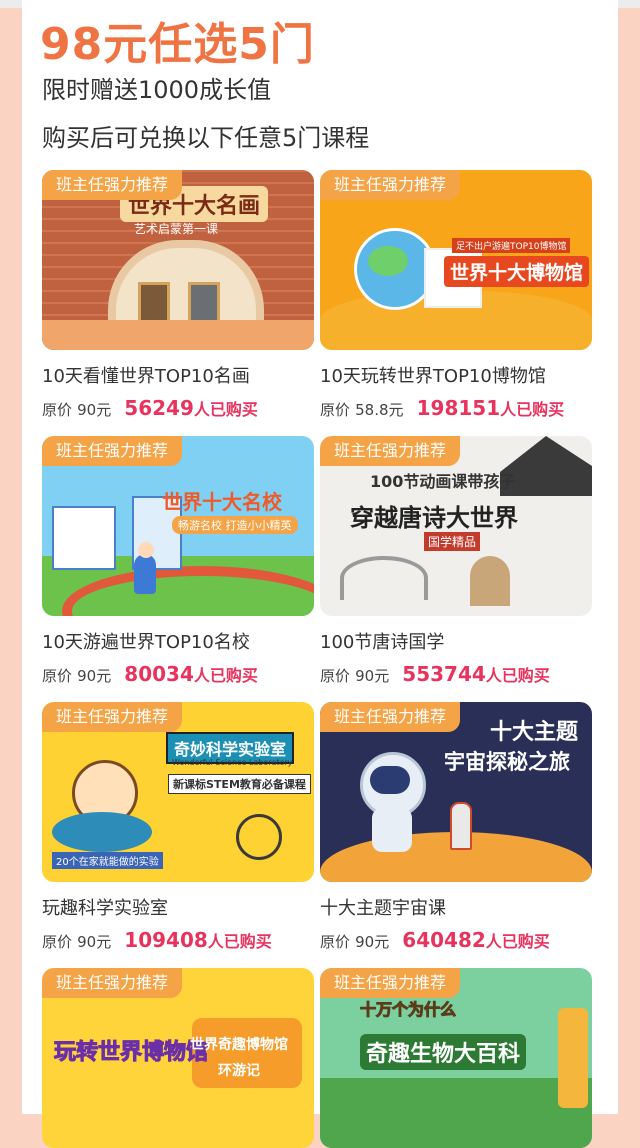 The image size is (640, 1148). Describe the element at coordinates (107, 860) in the screenshot. I see `thumbnail-caption: 20个在家就能做的实验` at that location.